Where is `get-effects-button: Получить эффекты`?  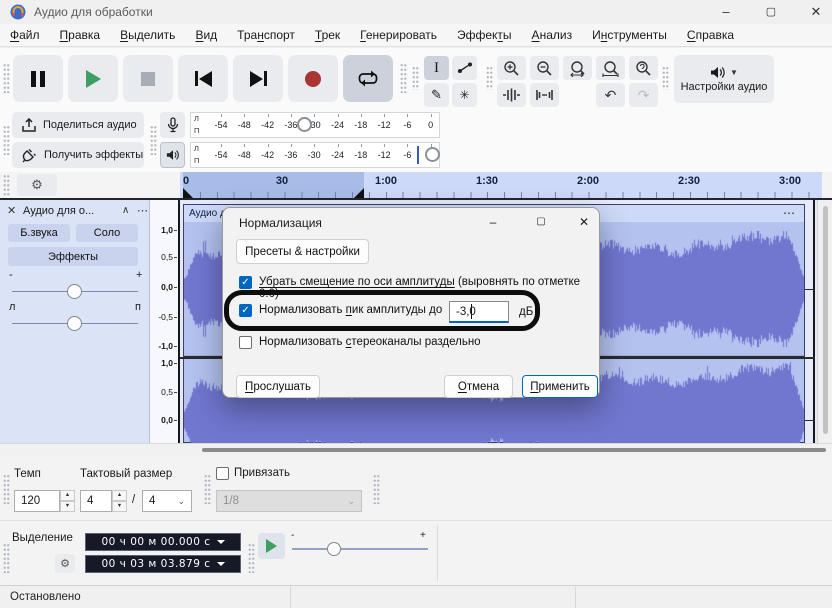
get-effects-button: Получить эффекты is located at coordinates (78, 155).